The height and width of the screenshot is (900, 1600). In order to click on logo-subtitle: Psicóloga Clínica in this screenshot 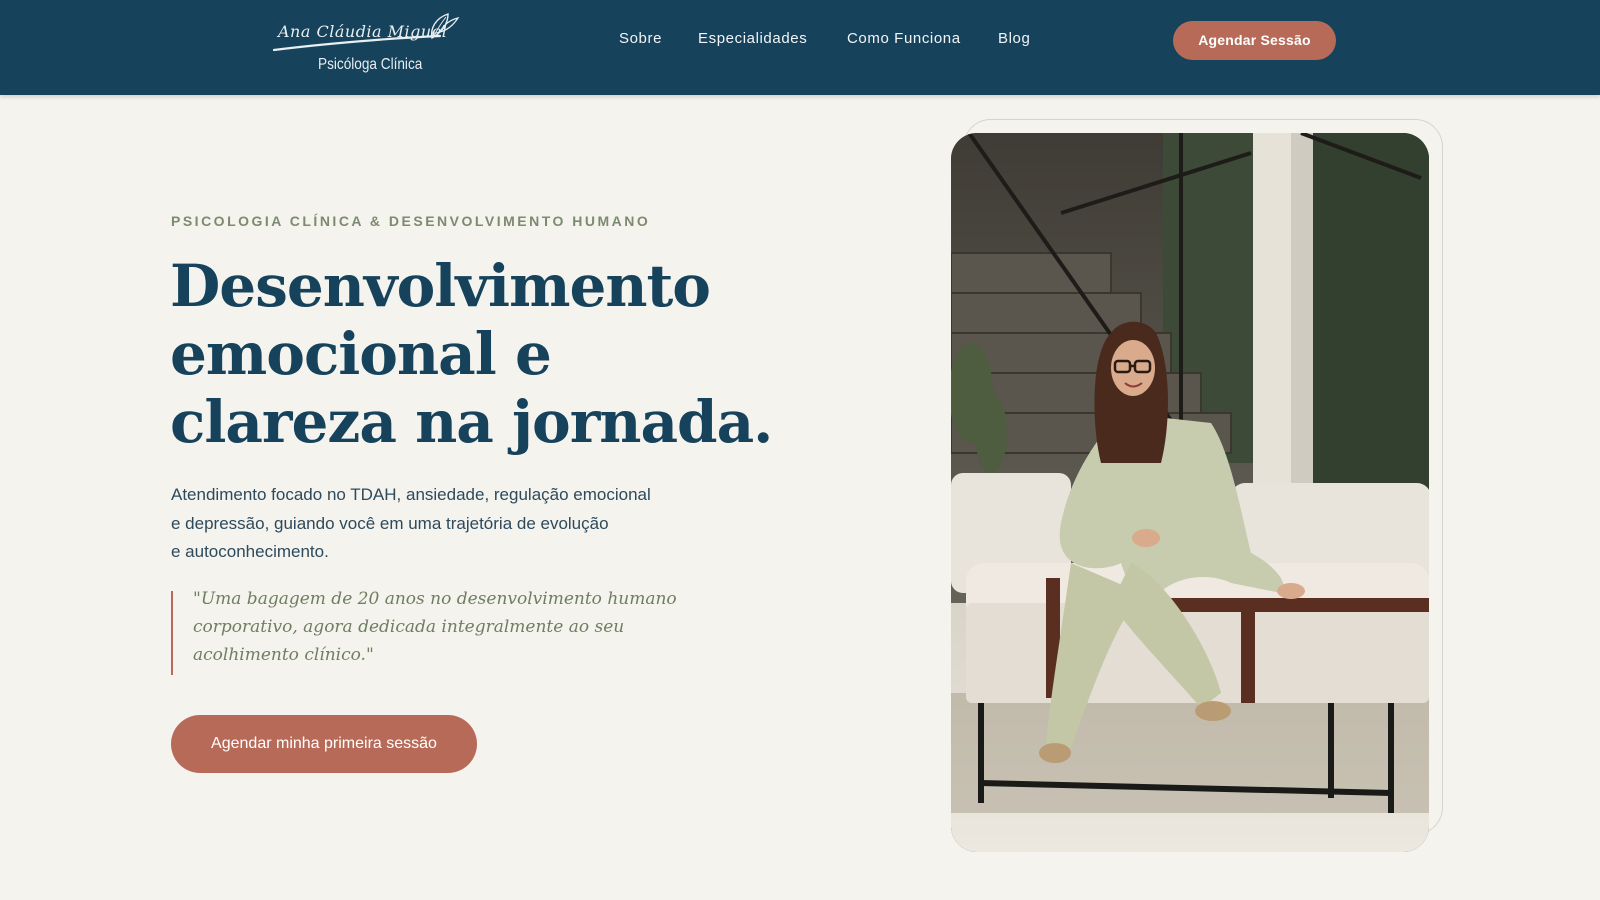, I will do `click(370, 64)`.